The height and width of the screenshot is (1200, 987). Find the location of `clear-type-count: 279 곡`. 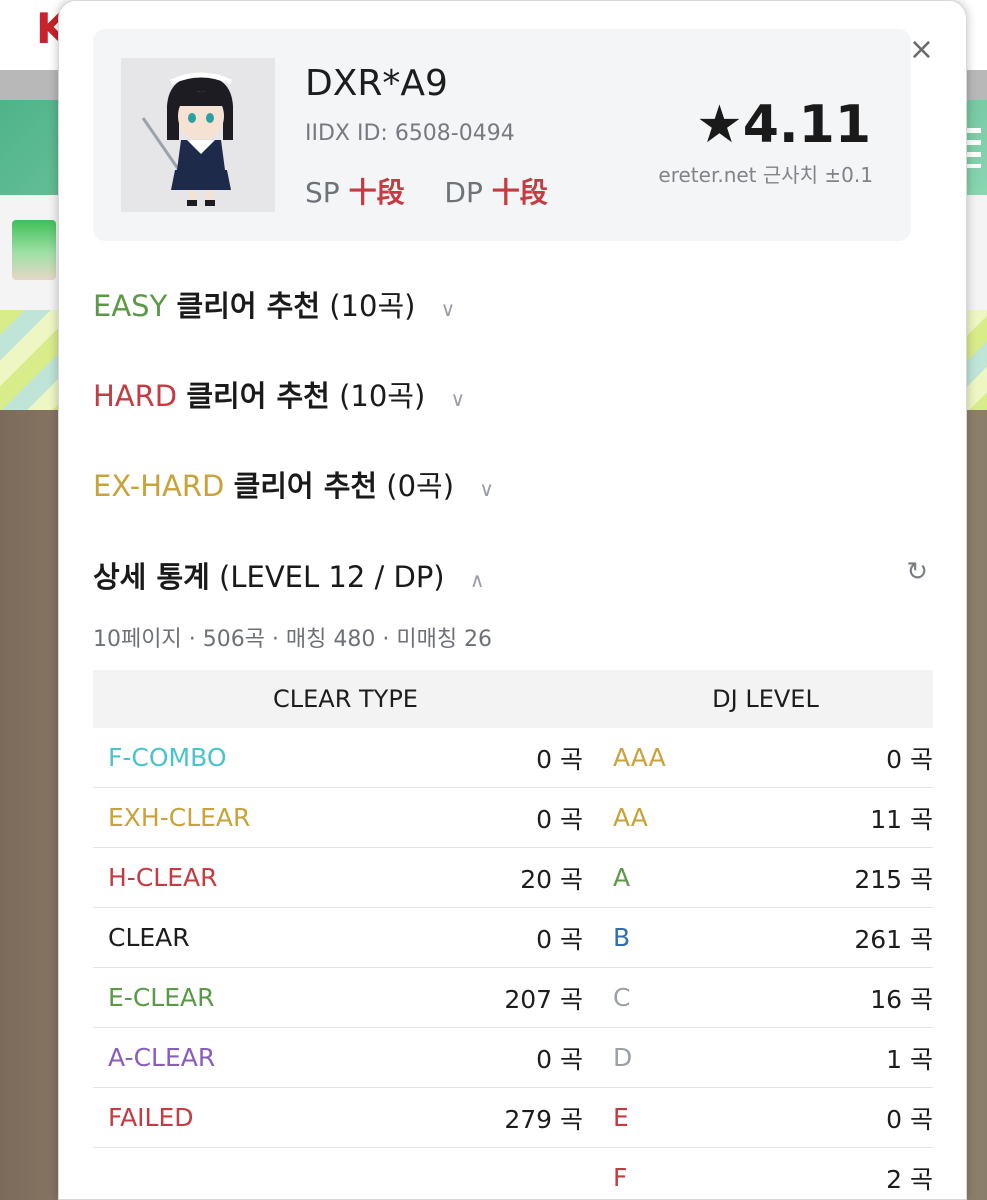

clear-type-count: 279 곡 is located at coordinates (543, 1119).